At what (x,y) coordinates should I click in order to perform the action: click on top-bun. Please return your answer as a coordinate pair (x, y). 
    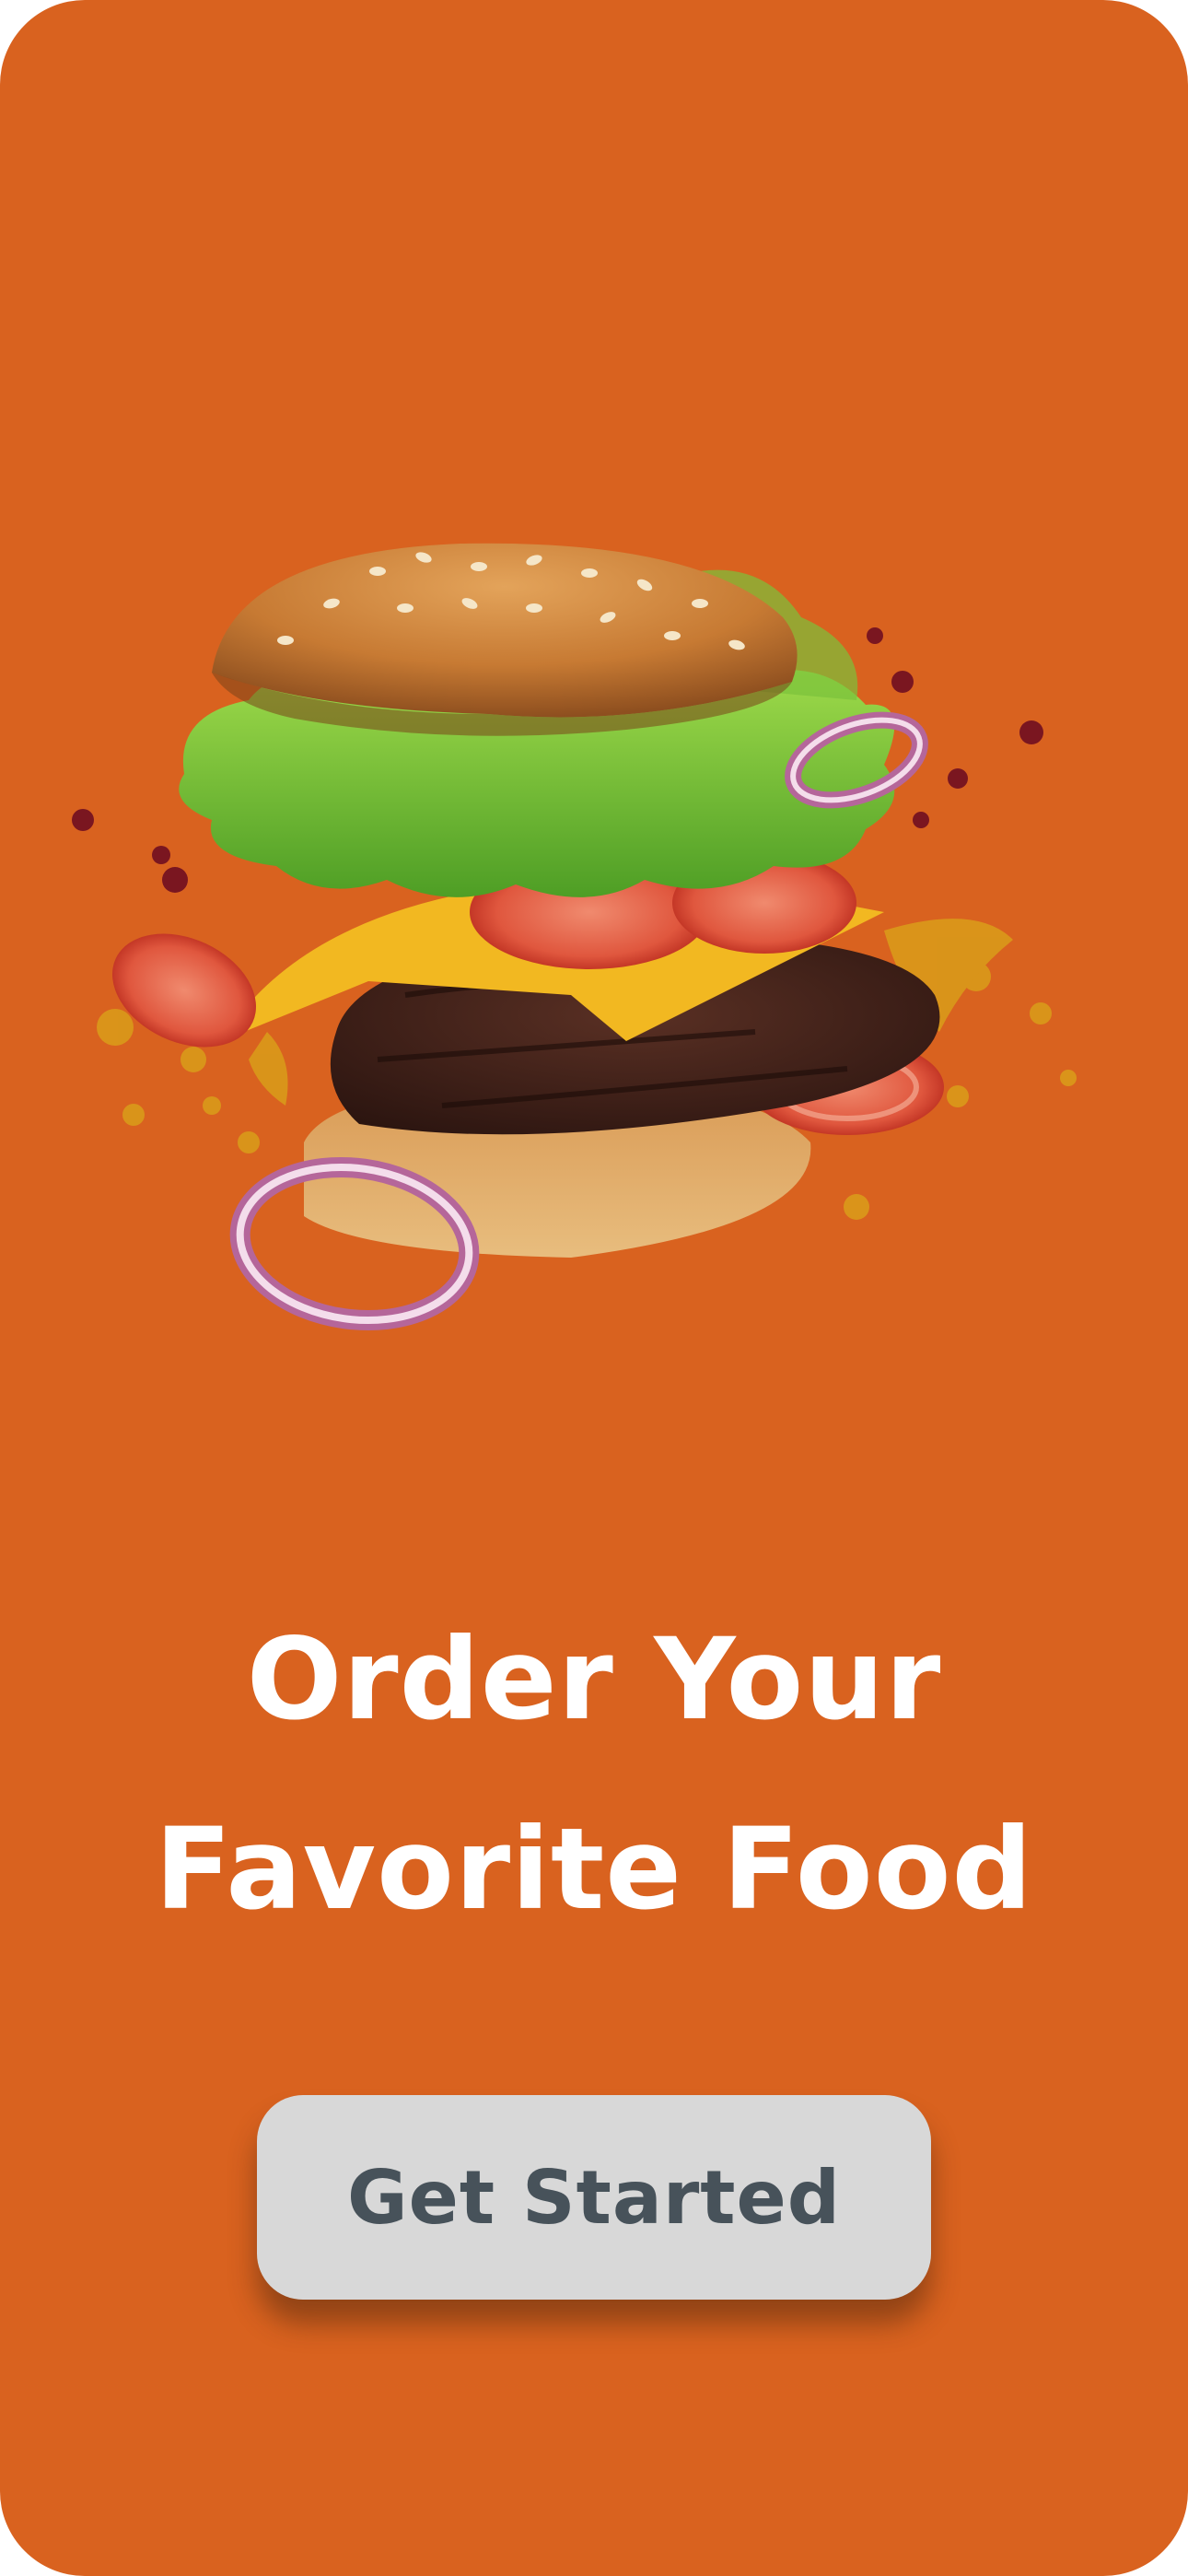
    Looking at the image, I should click on (505, 630).